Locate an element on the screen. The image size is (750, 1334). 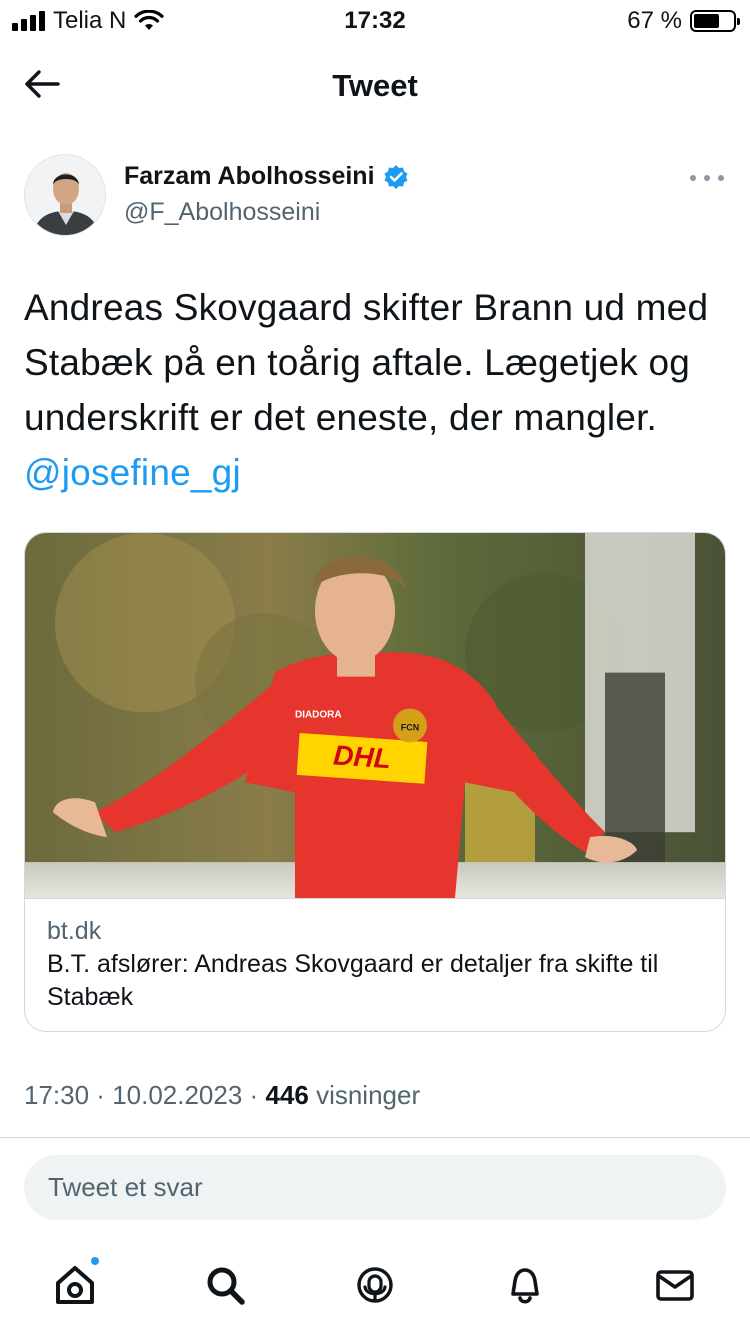
tab-search is located at coordinates (225, 1285).